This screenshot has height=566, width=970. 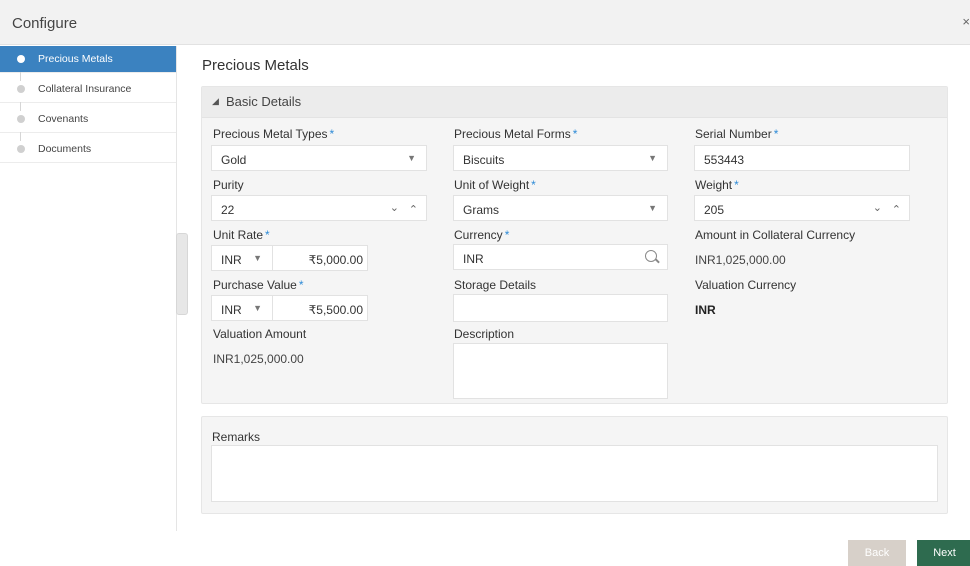 I want to click on description-textarea, so click(x=560, y=371).